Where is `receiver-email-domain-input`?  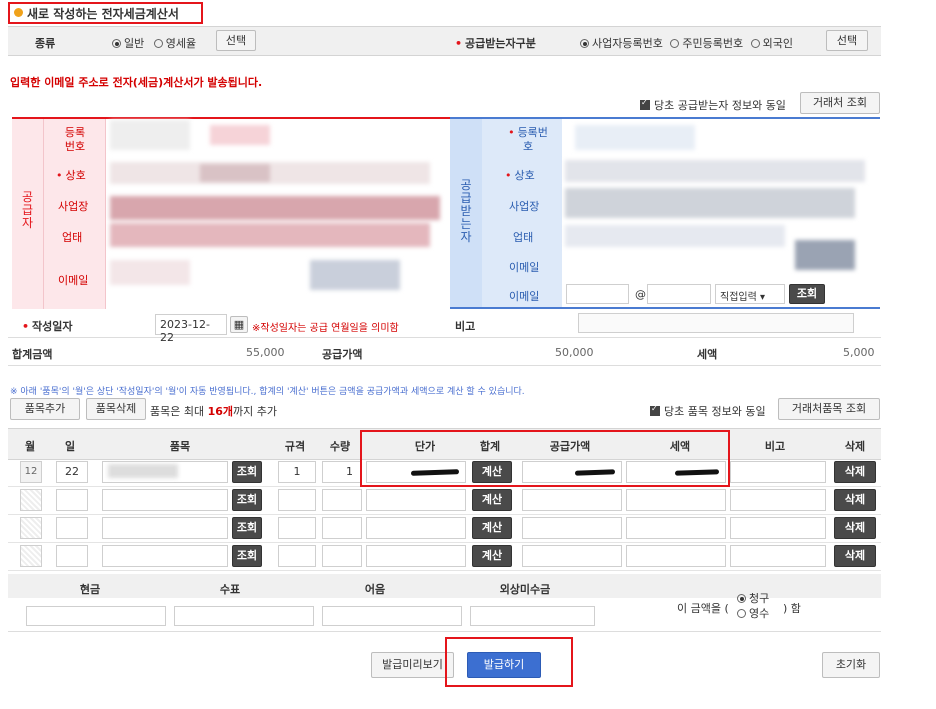
receiver-email-domain-input is located at coordinates (679, 294).